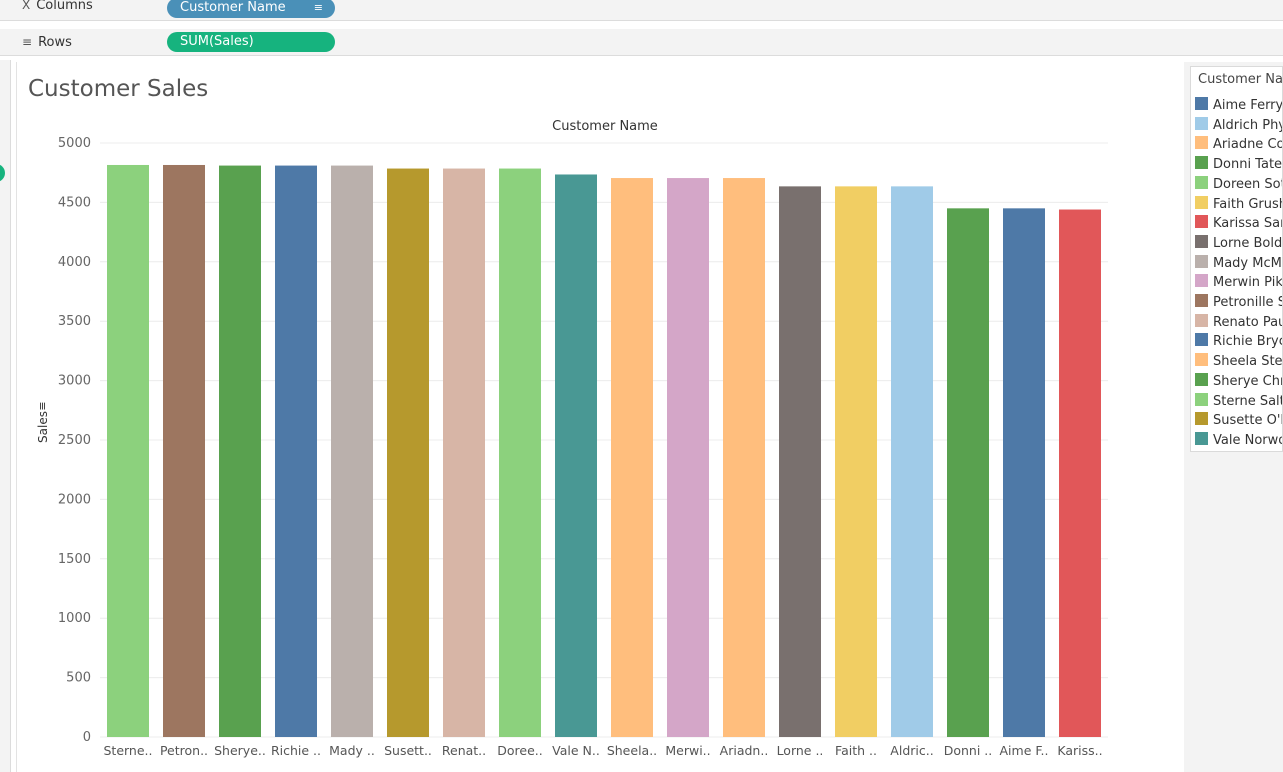 The height and width of the screenshot is (772, 1283). Describe the element at coordinates (1248, 145) in the screenshot. I see `legend-label: Ariadne Co` at that location.